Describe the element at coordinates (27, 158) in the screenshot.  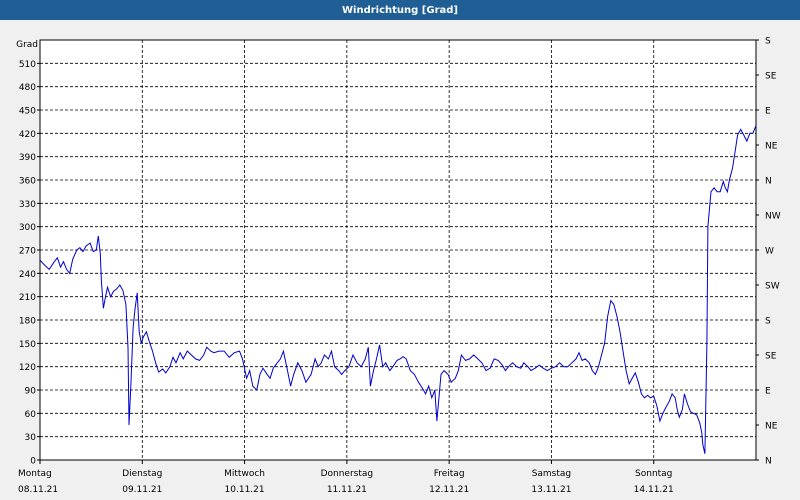
I see `y-tick-label: 390` at that location.